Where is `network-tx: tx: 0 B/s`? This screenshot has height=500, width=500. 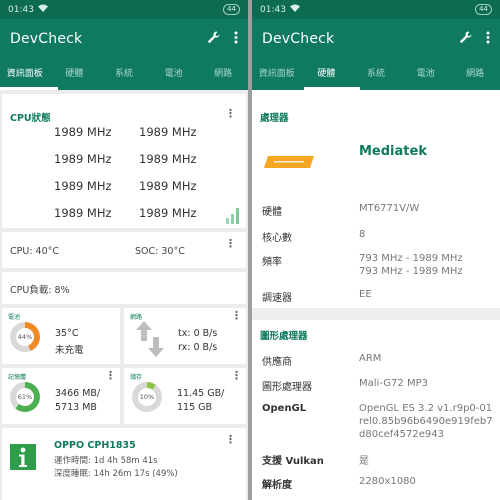 network-tx: tx: 0 B/s is located at coordinates (198, 333).